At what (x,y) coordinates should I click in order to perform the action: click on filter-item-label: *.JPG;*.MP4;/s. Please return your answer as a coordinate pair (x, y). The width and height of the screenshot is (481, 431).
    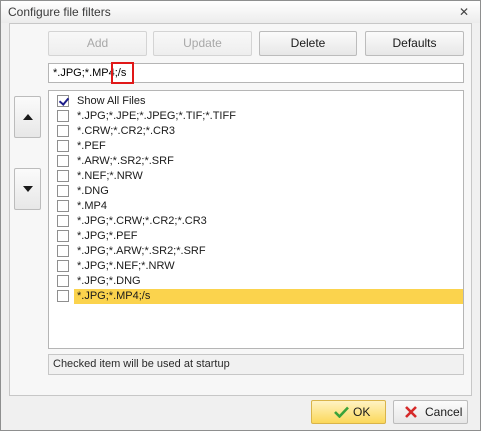
    Looking at the image, I should click on (268, 296).